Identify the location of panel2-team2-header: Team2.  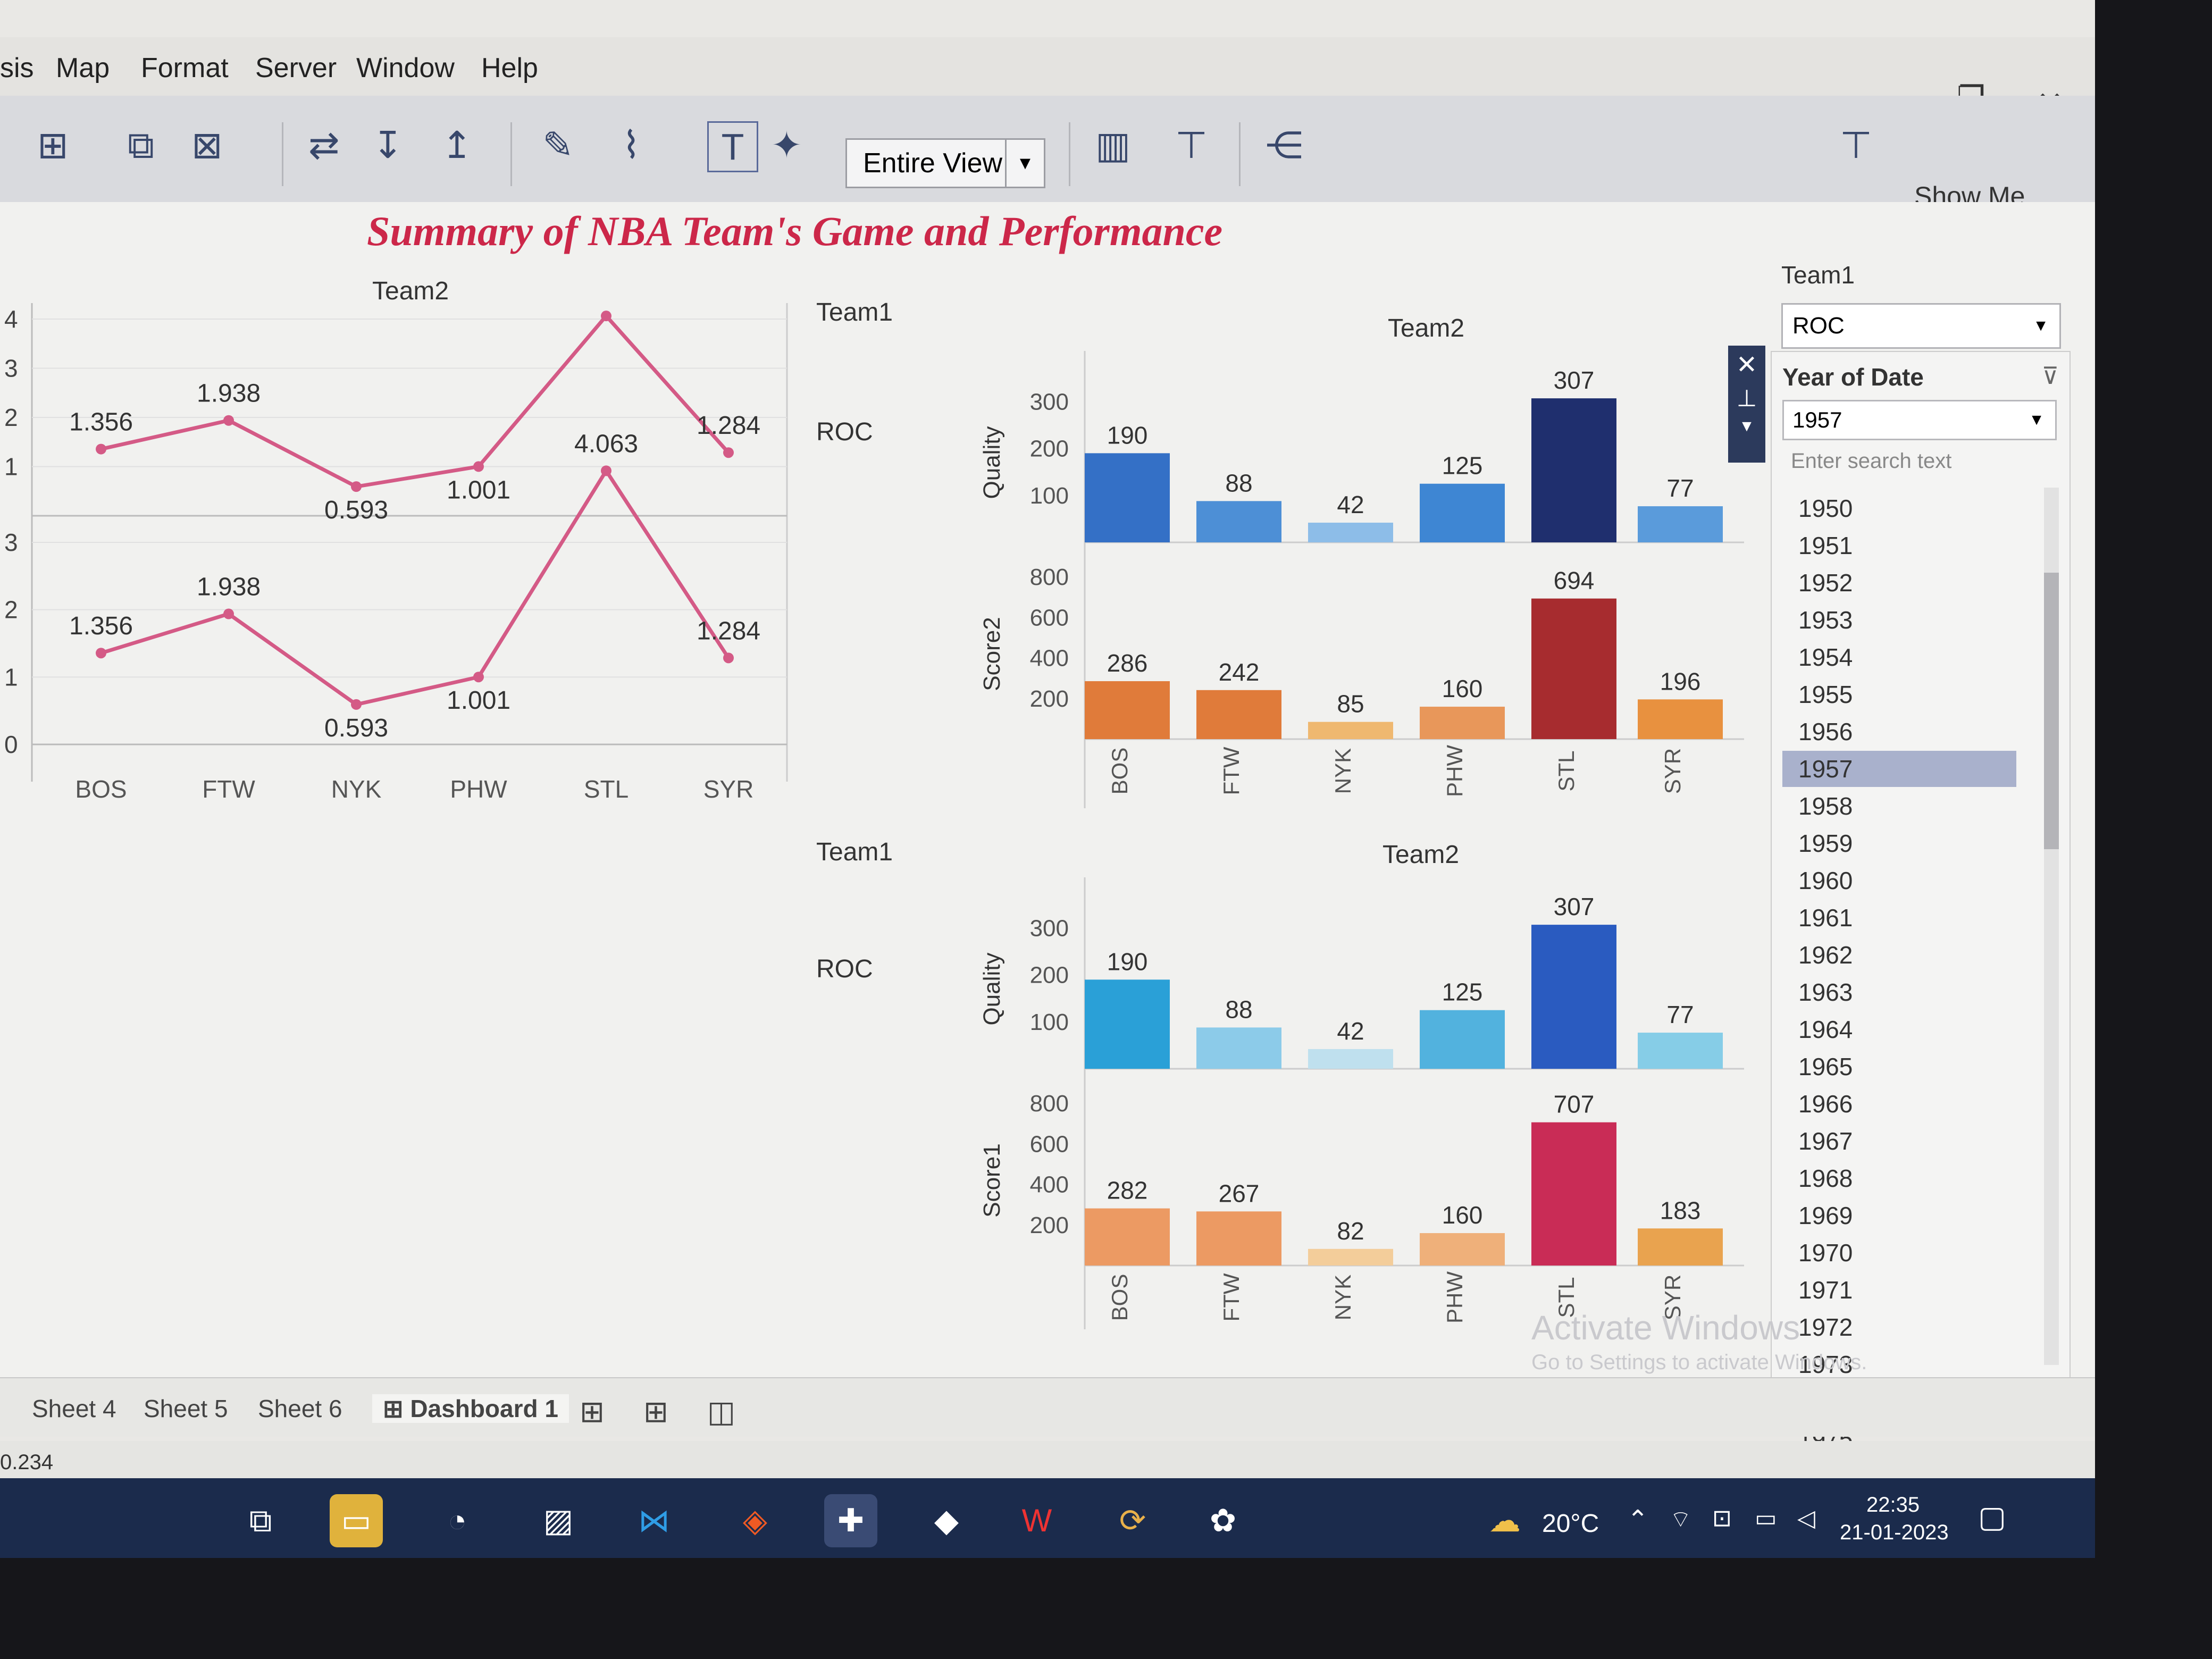
(1421, 855).